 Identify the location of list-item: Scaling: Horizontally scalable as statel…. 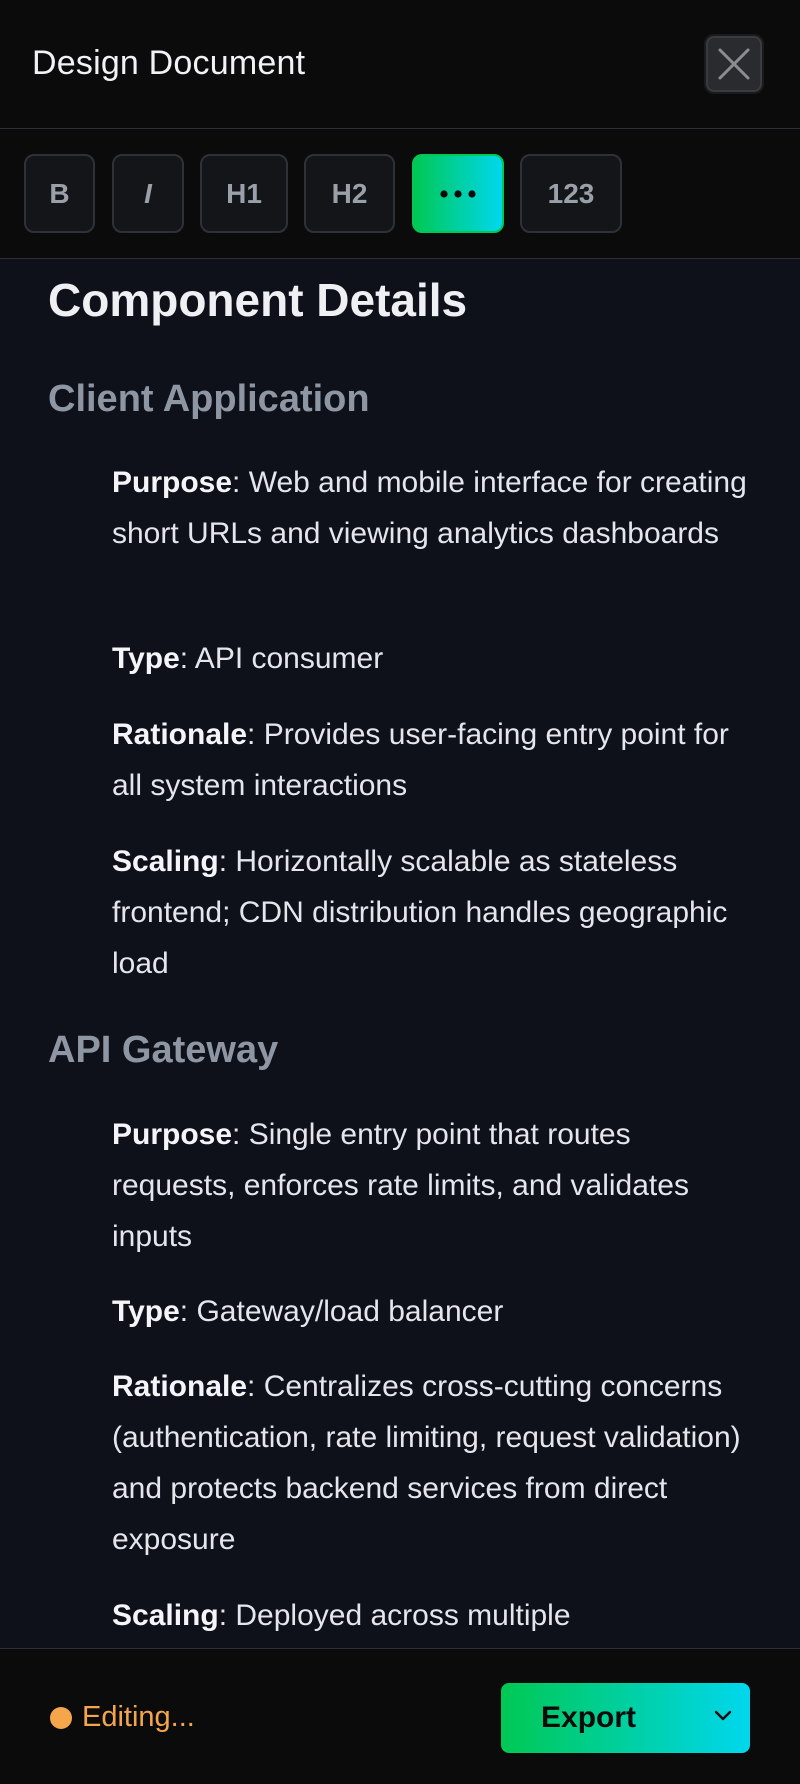
(437, 912).